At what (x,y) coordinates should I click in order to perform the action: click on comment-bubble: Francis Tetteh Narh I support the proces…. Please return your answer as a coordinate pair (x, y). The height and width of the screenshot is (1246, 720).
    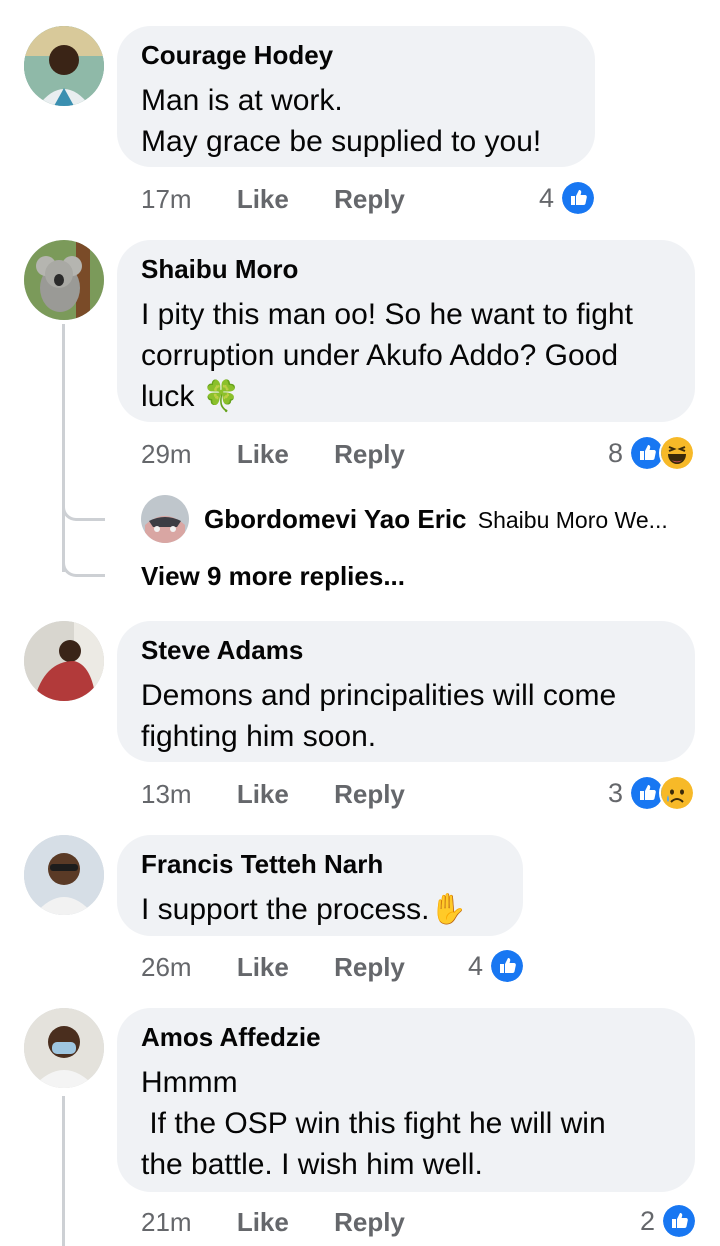
    Looking at the image, I should click on (320, 885).